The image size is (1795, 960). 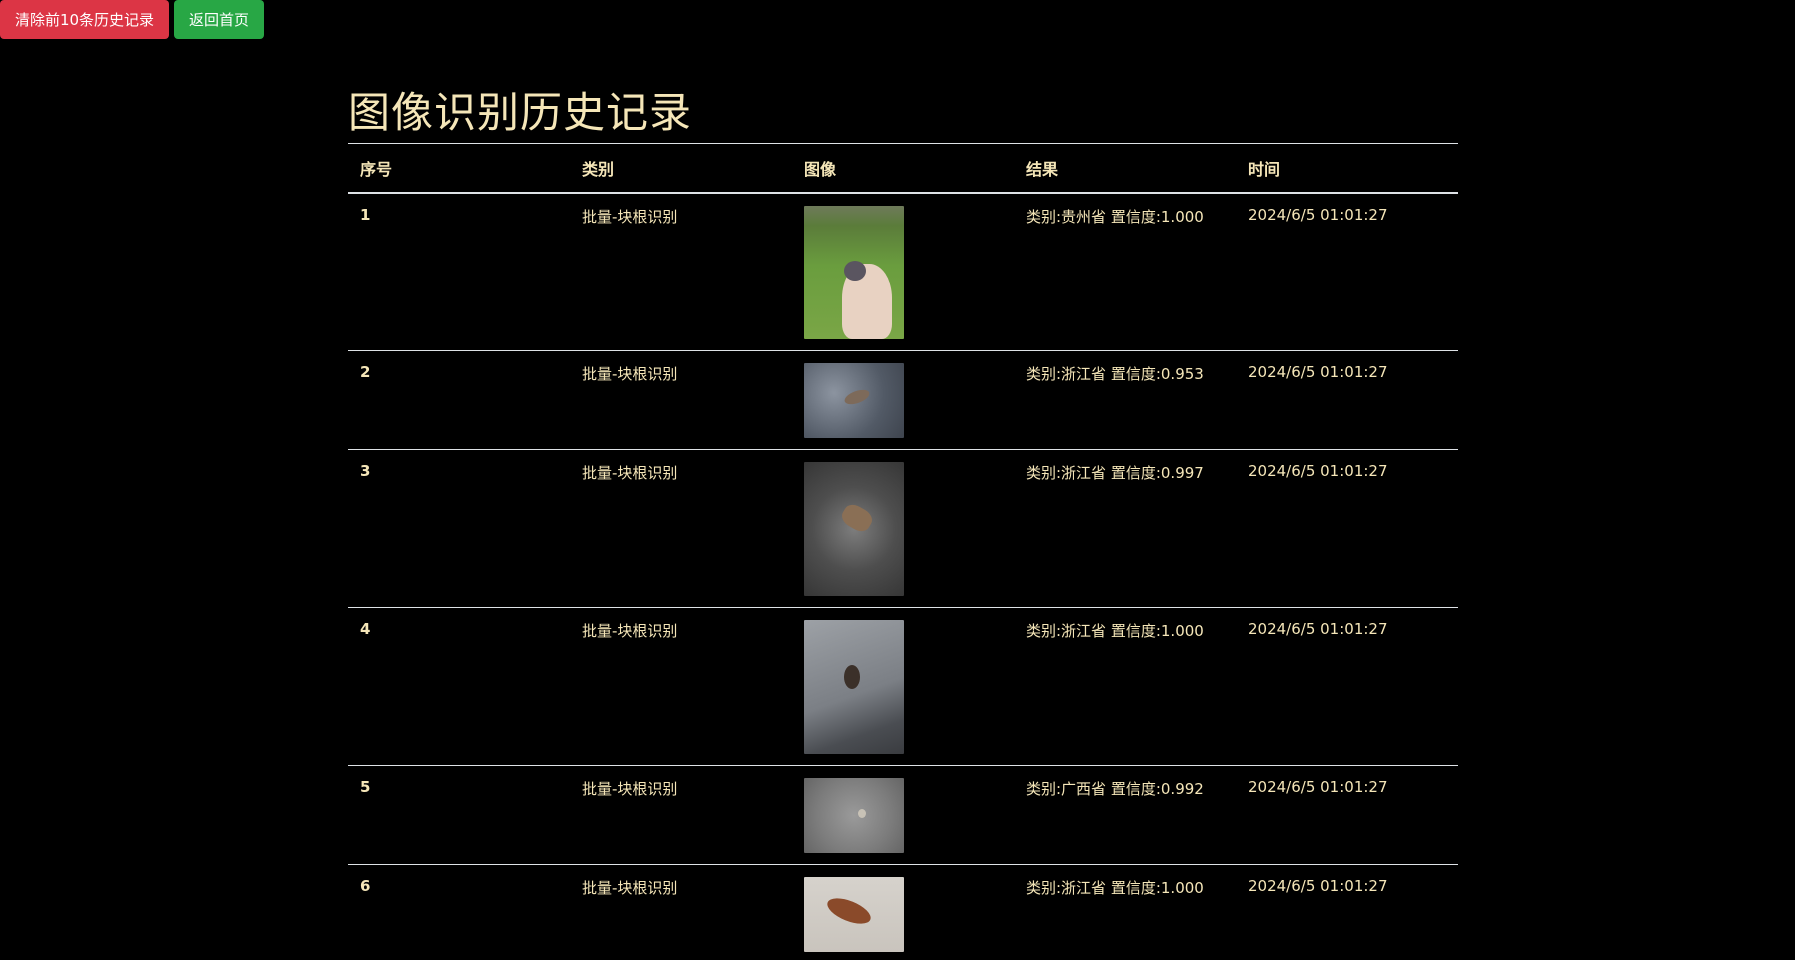 What do you see at coordinates (219, 19) in the screenshot?
I see `back-home-button: 返回首页` at bounding box center [219, 19].